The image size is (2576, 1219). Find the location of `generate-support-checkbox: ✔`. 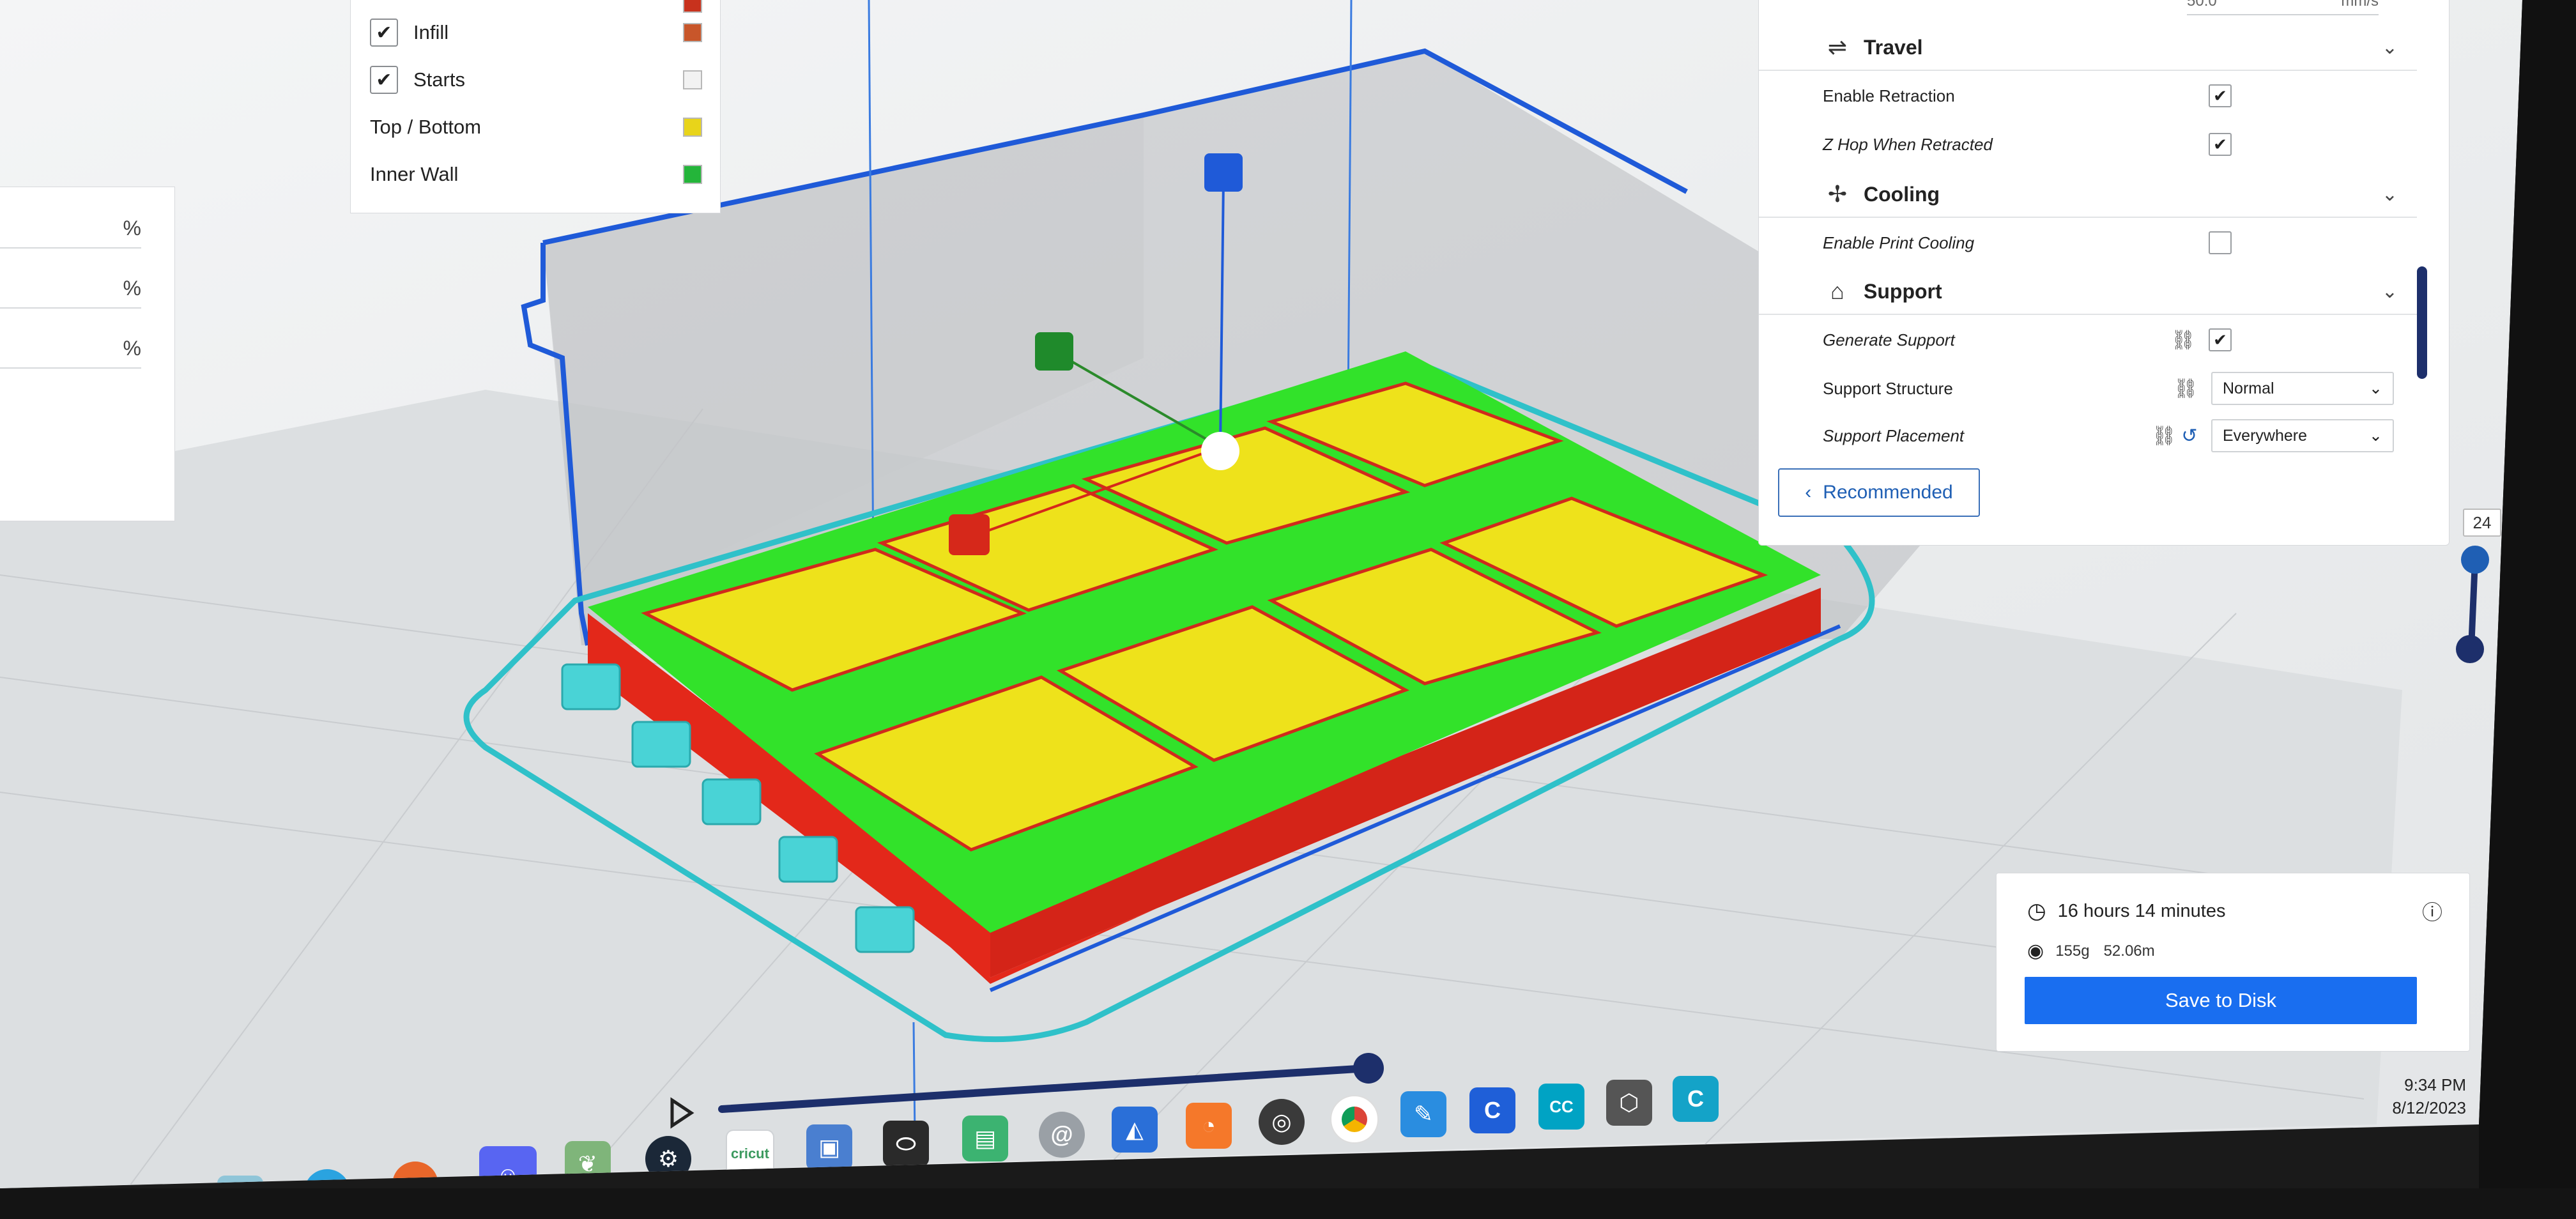

generate-support-checkbox: ✔ is located at coordinates (2220, 339).